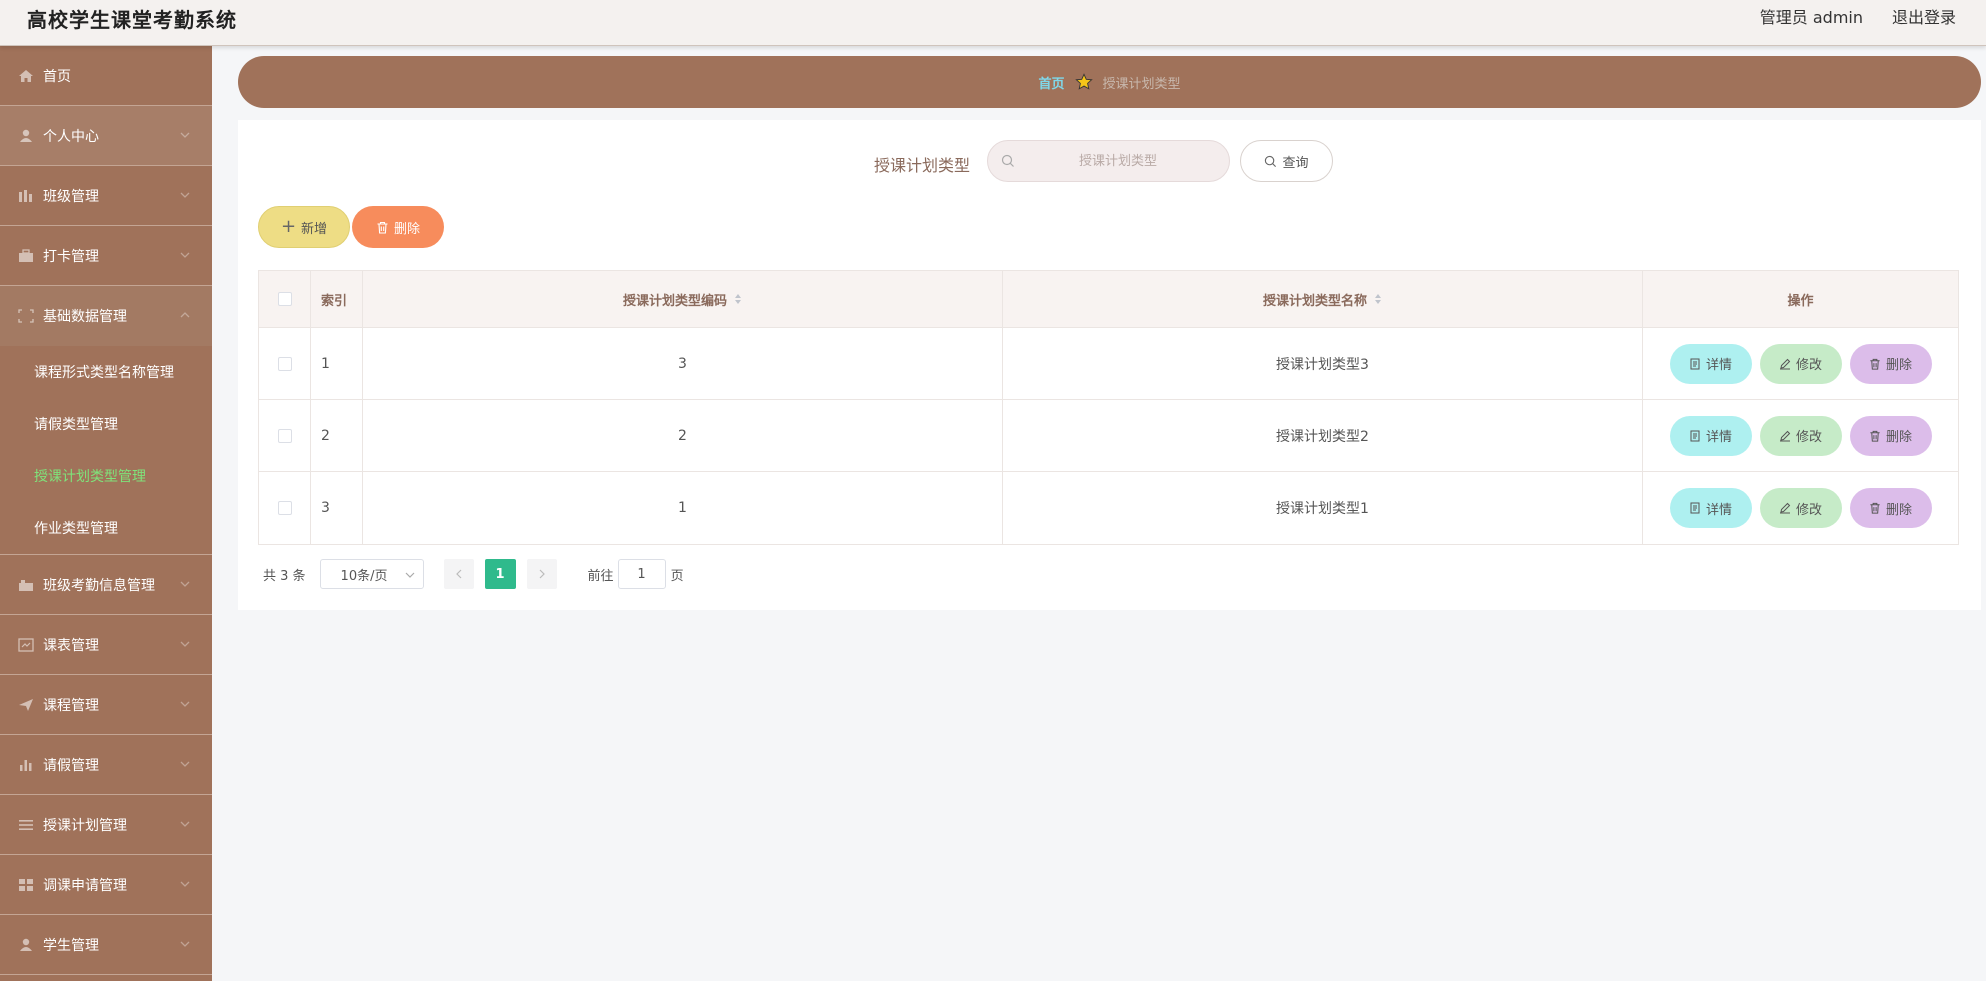 This screenshot has height=981, width=1986. What do you see at coordinates (106, 372) in the screenshot?
I see `submenu-course-form-type: 课程形式类型名称管理` at bounding box center [106, 372].